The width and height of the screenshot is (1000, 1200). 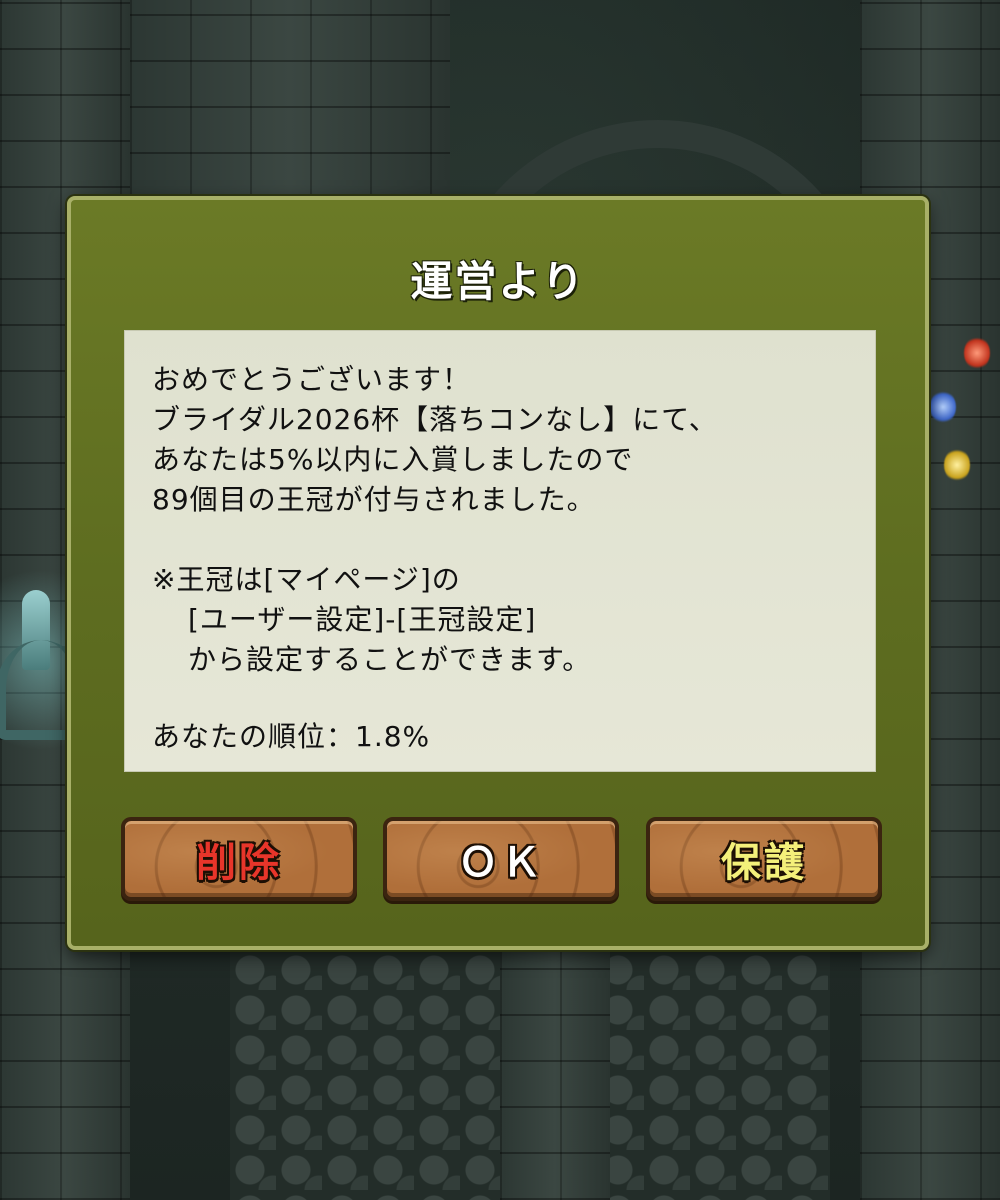 I want to click on rank-line: あなたの順位：1.8%, so click(x=291, y=736).